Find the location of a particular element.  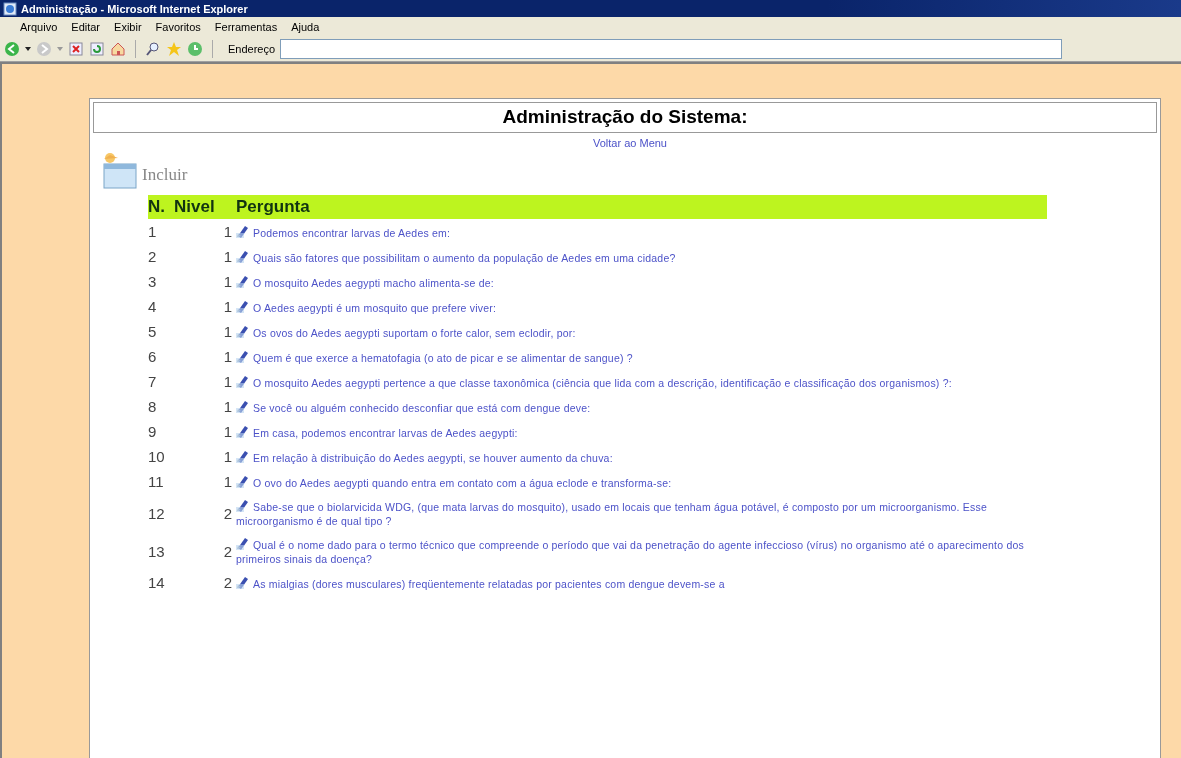

back-link: Voltar ao Menu is located at coordinates (630, 143).